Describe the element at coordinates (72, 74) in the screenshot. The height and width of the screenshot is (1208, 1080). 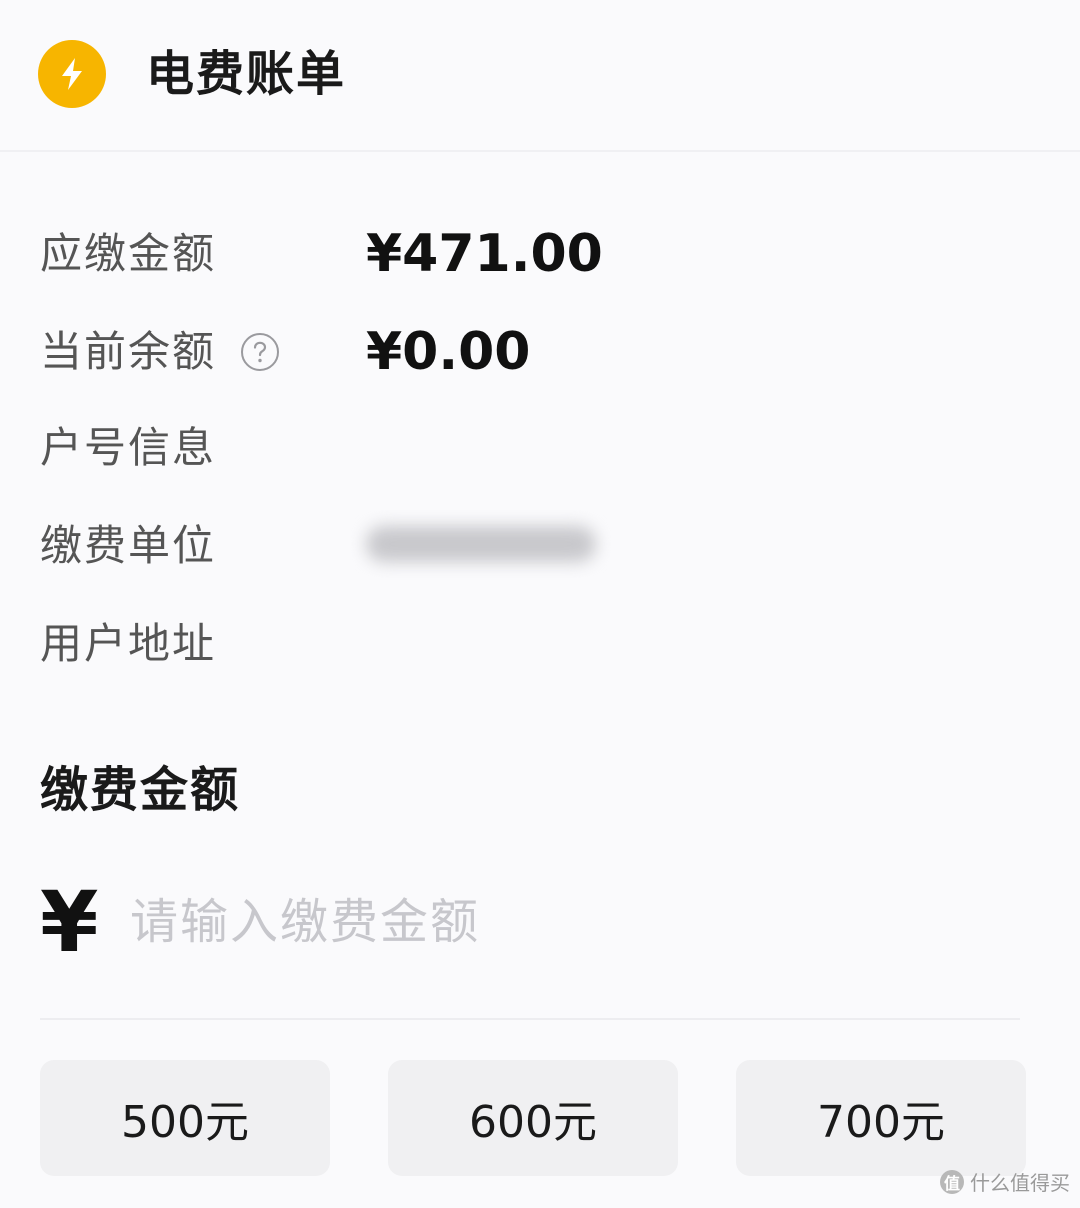
I see `lightning-bolt-icon` at that location.